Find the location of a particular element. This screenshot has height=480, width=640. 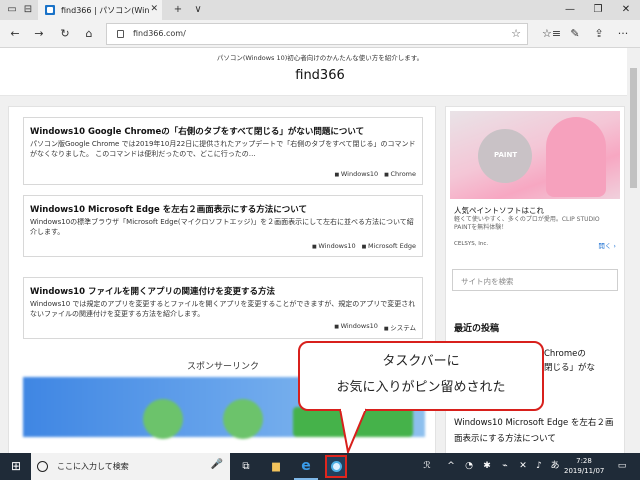

annotation-callout: タスクバーに お気に入りがピン留めされた is located at coordinates (421, 376).